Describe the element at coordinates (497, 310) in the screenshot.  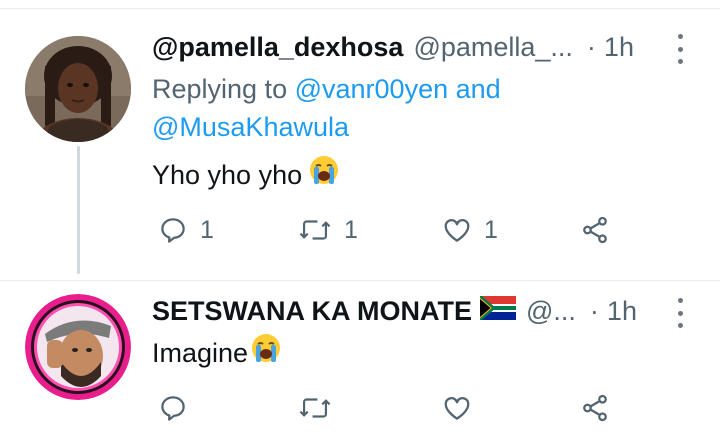
I see `south-africa-flag-icon` at that location.